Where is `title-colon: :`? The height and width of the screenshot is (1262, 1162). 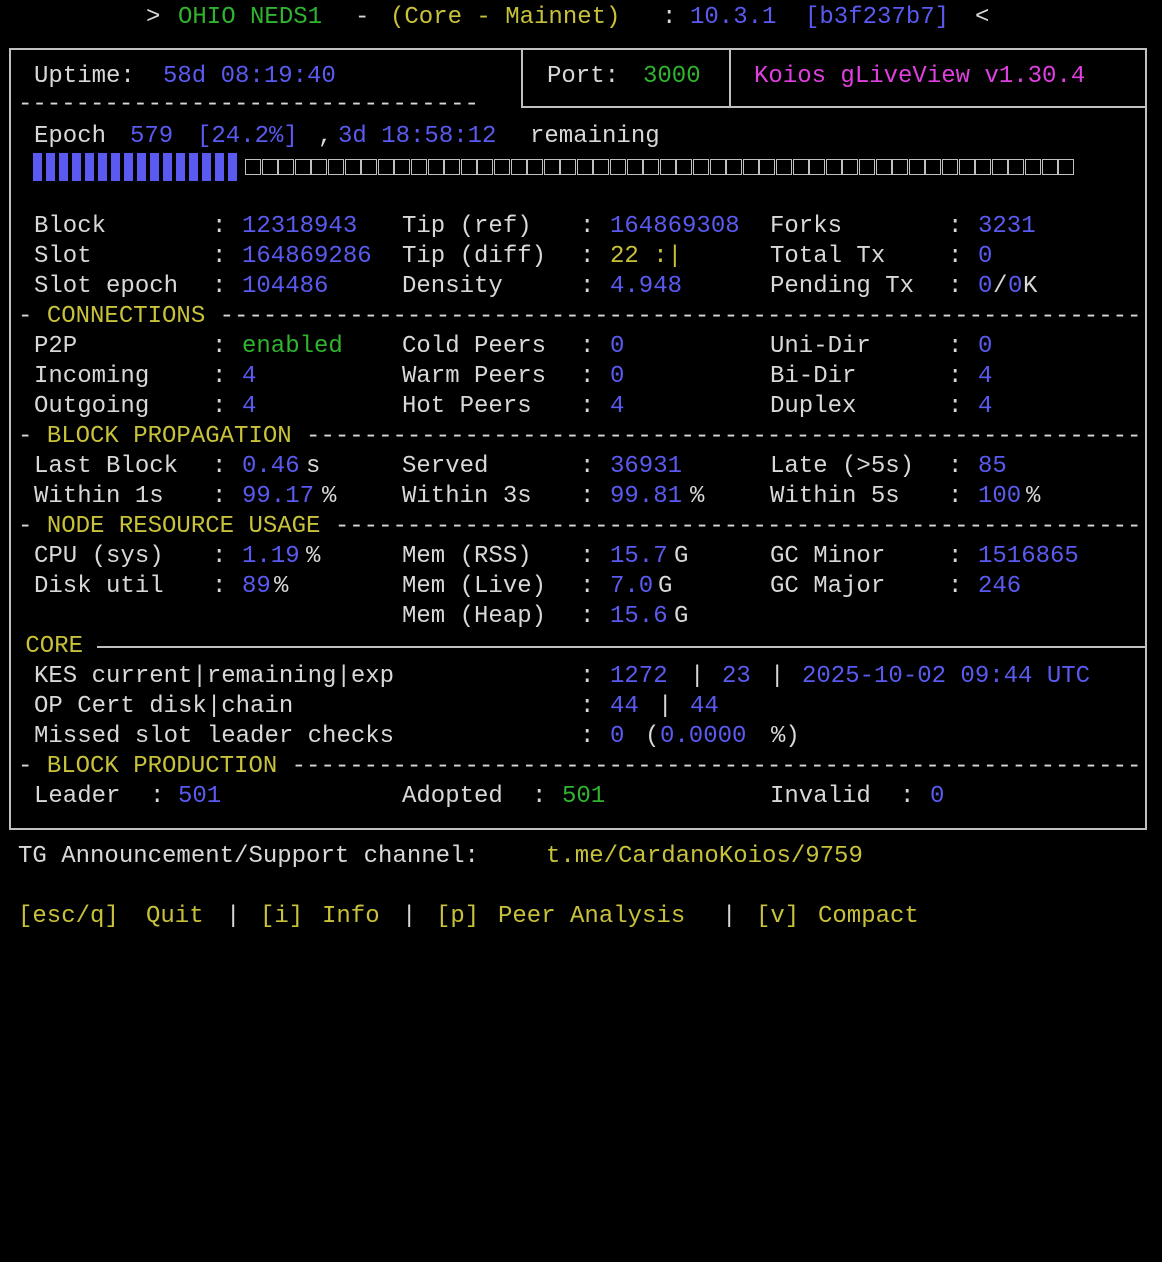 title-colon: : is located at coordinates (669, 17).